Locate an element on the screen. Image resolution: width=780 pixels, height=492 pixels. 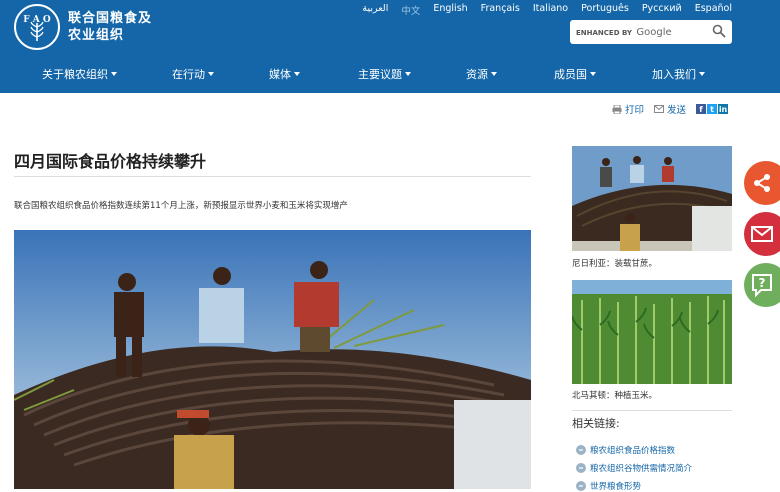
lang-ru: Русский is located at coordinates (662, 10).